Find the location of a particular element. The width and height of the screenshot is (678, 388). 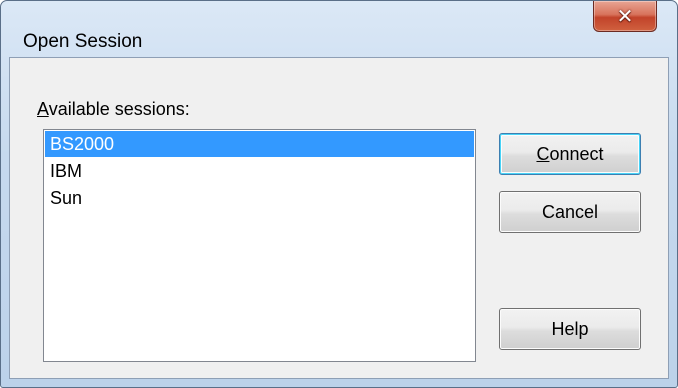

connect-button-accelerator: C is located at coordinates (543, 153).